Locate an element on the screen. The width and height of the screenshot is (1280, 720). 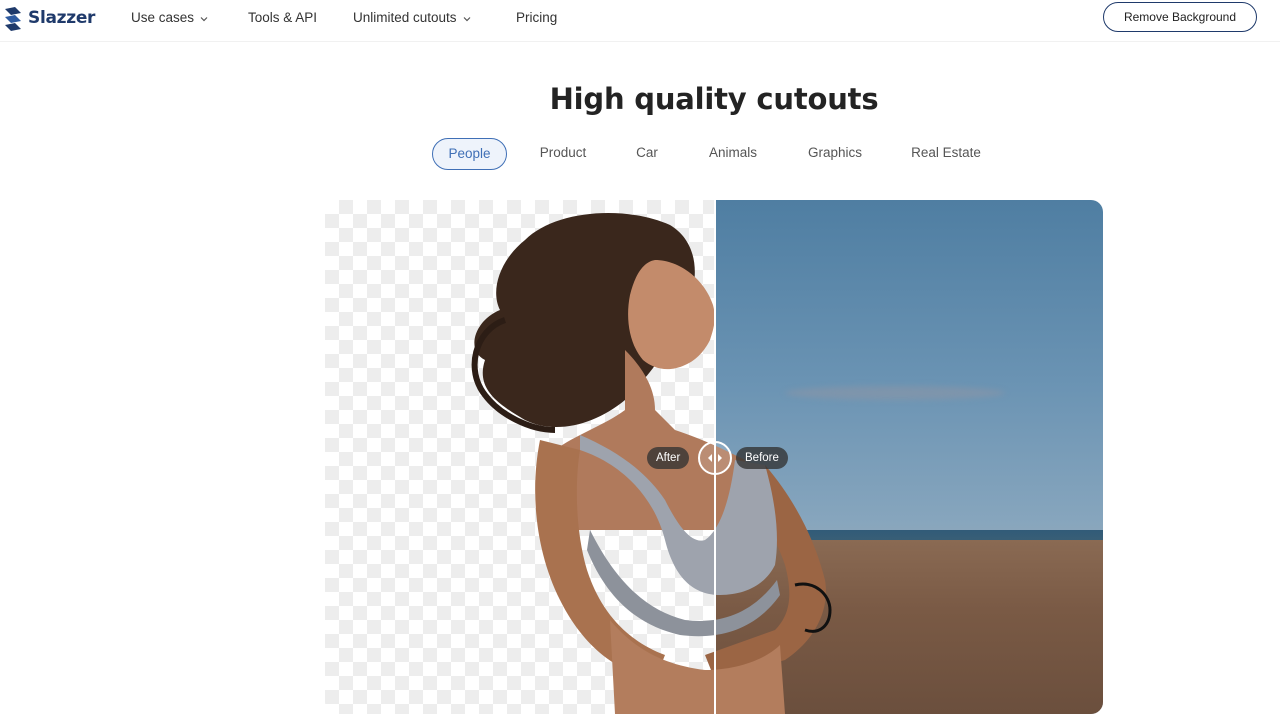
nav-label: Tools & API is located at coordinates (283, 17).